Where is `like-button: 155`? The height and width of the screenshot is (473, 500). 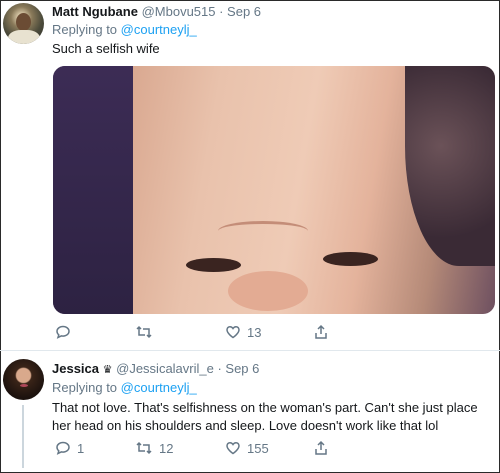
like-button: 155 is located at coordinates (247, 448).